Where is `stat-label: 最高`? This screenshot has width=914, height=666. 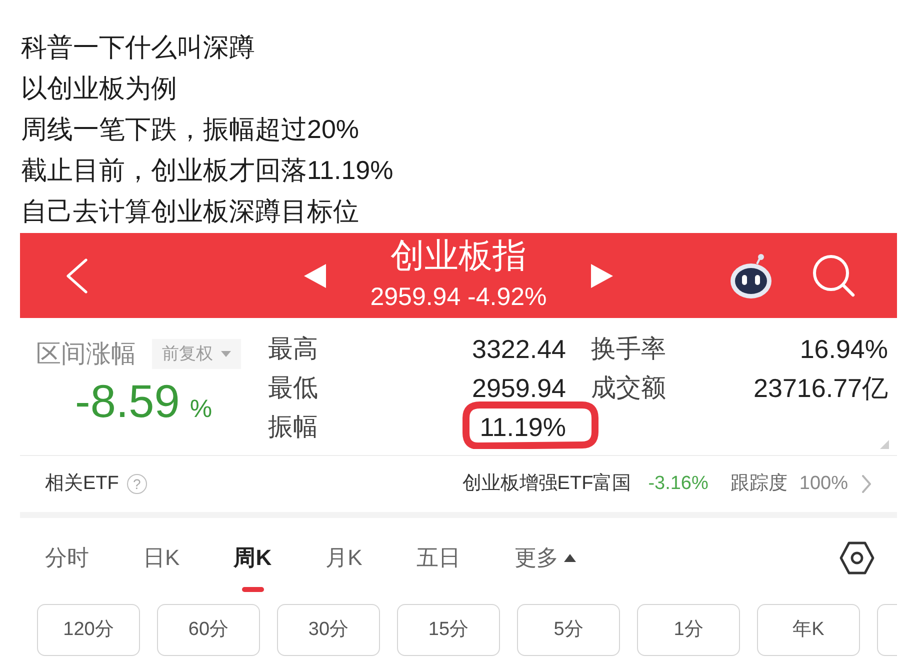
stat-label: 最高 is located at coordinates (293, 349).